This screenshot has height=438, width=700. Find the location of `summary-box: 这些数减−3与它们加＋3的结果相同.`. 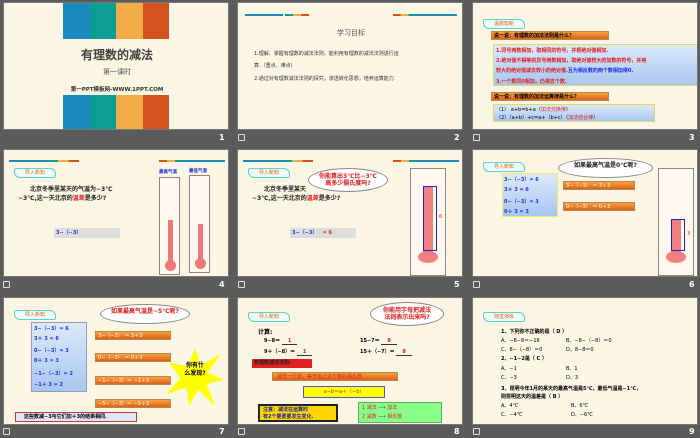

summary-box: 这些数减−3与它们加＋3的结果相同. is located at coordinates (76, 417).